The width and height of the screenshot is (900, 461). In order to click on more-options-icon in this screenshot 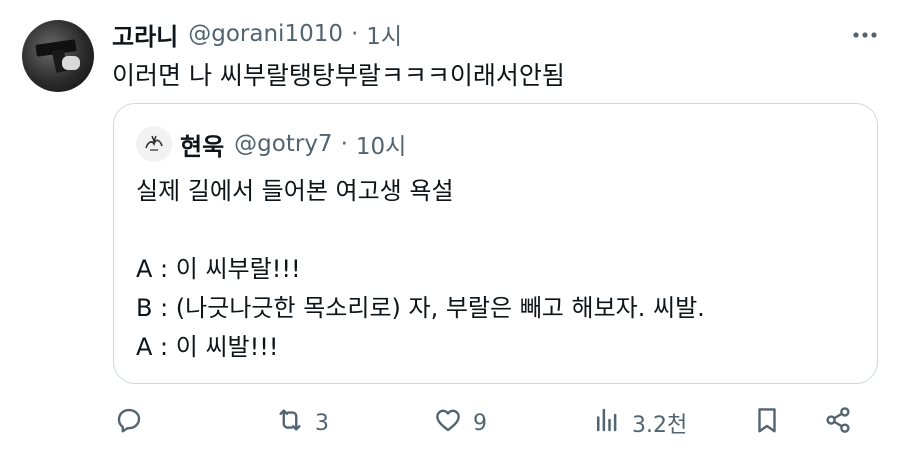, I will do `click(865, 35)`.